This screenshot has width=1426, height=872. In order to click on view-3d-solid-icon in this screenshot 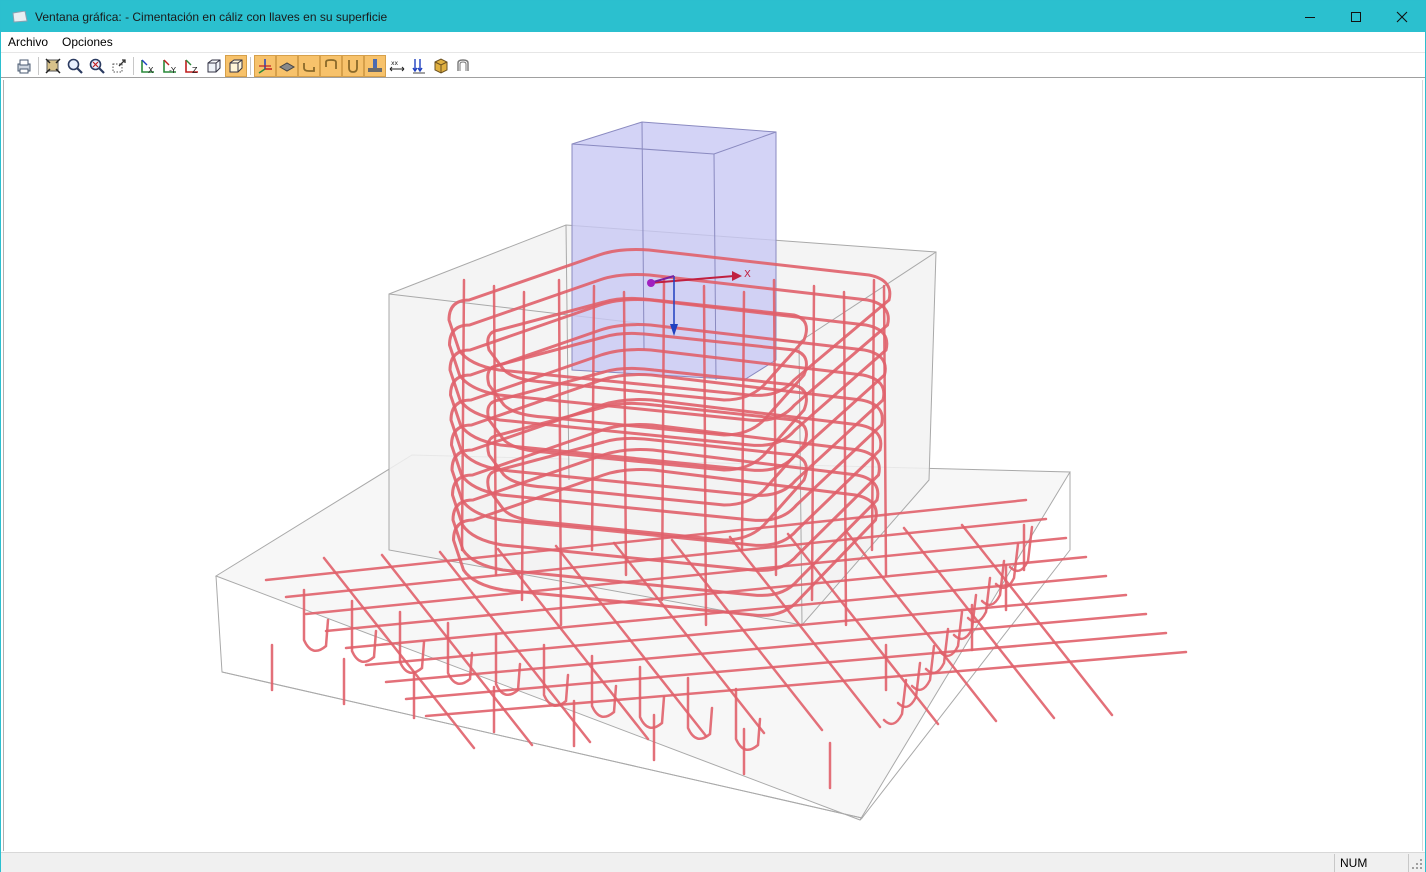, I will do `click(236, 65)`.